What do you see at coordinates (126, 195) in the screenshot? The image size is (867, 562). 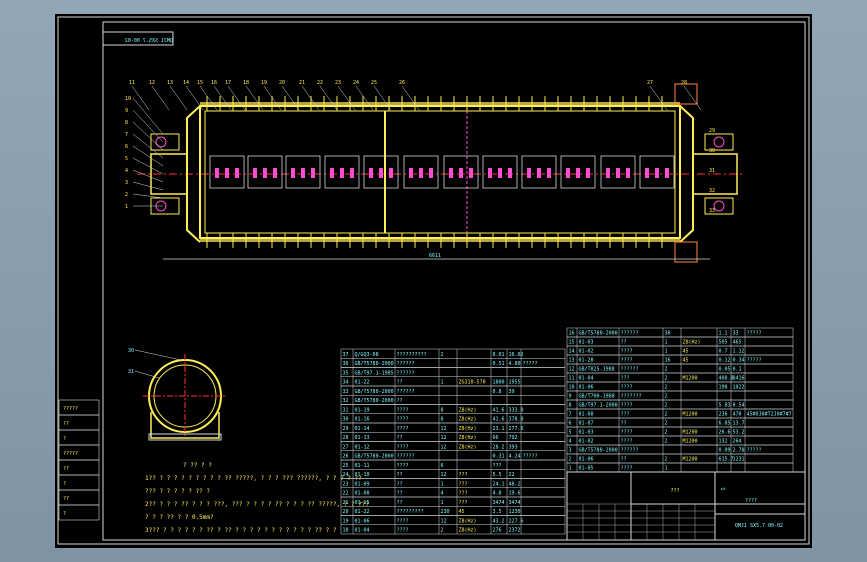 I see `balloon-label: 2` at bounding box center [126, 195].